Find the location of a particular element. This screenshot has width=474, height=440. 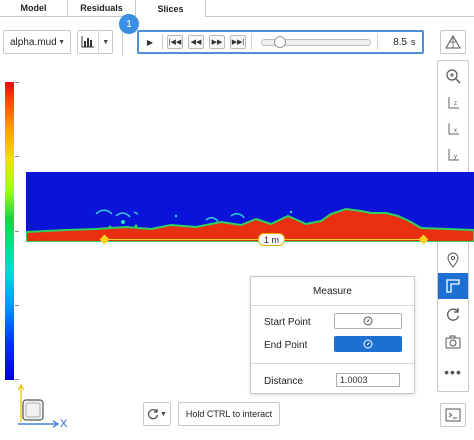

mud-surface-render is located at coordinates (250, 224).